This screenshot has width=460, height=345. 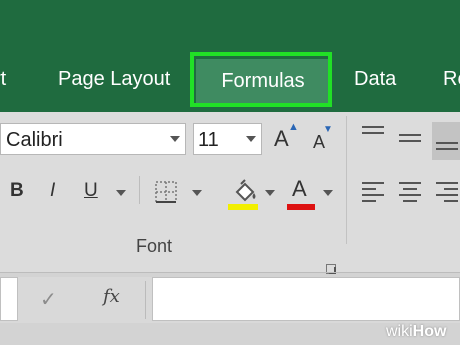 What do you see at coordinates (270, 193) in the screenshot?
I see `fill-color-dropdown-icon` at bounding box center [270, 193].